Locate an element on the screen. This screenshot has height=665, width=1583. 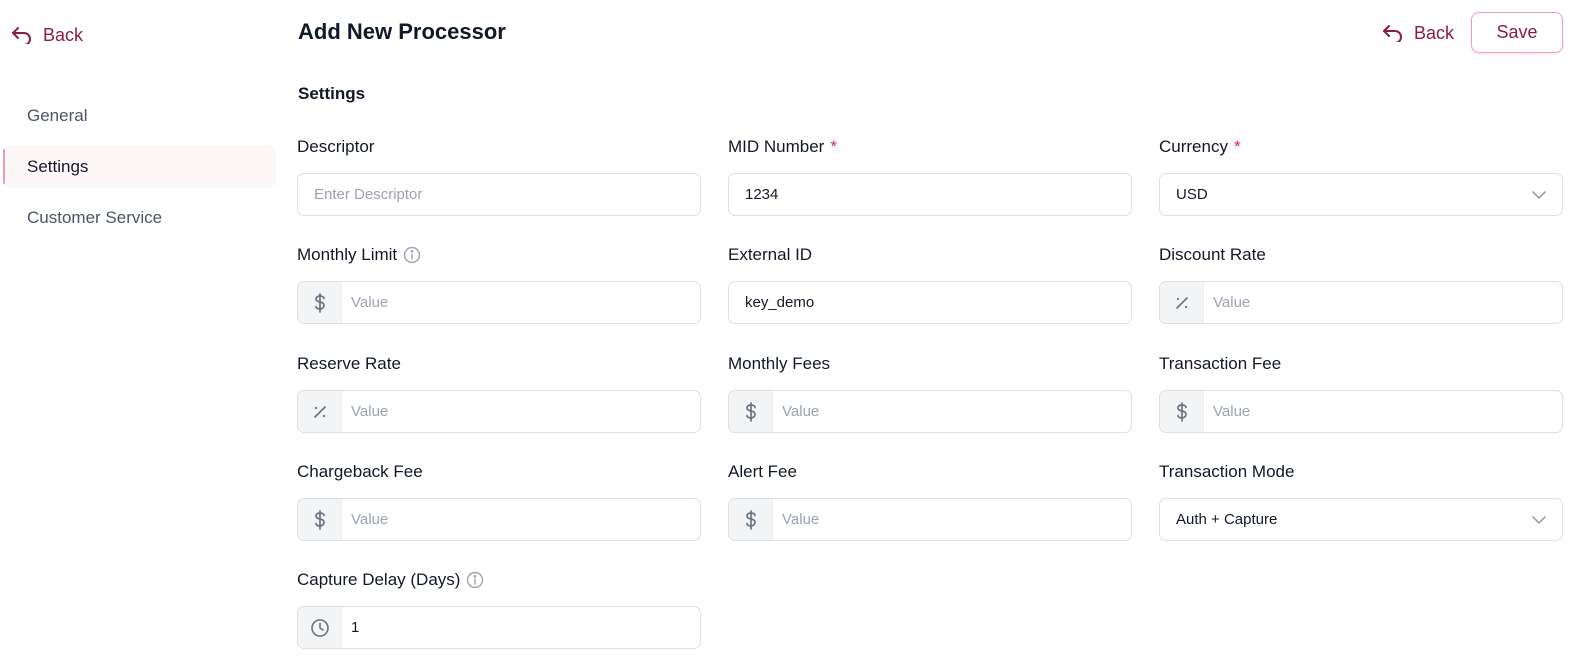
capture-delay-label: Capture Delay (Days) is located at coordinates (379, 579).